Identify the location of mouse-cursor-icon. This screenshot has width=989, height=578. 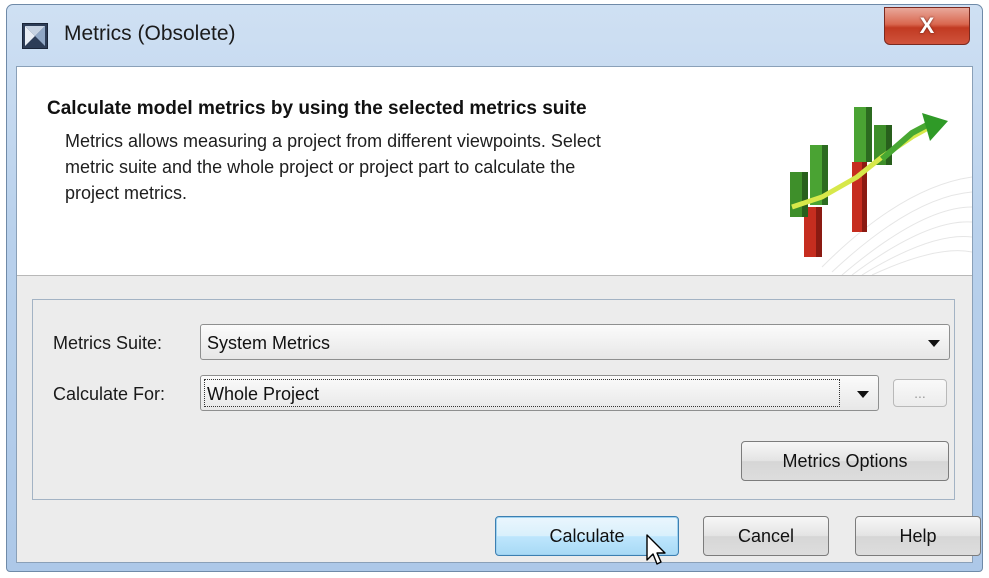
(656, 549).